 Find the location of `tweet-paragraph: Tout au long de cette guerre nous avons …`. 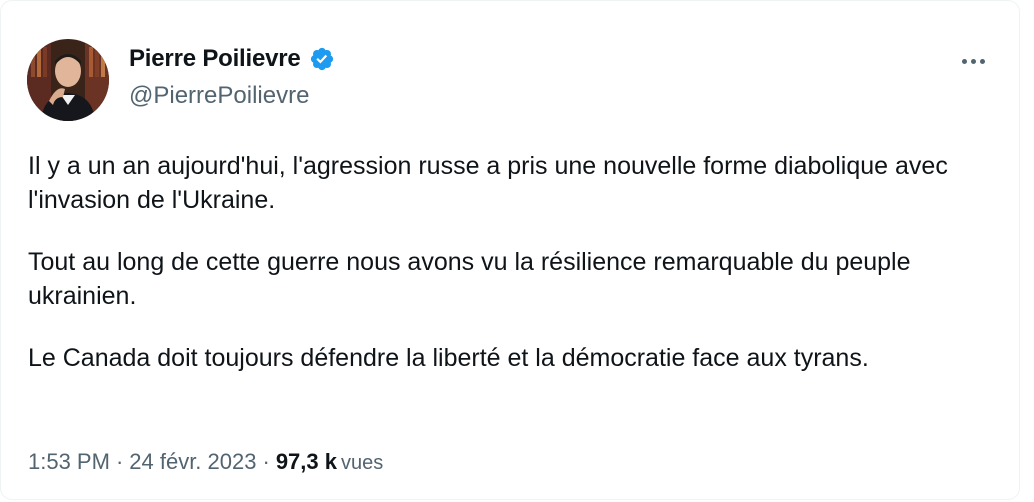

tweet-paragraph: Tout au long de cette guerre nous avons … is located at coordinates (469, 279).